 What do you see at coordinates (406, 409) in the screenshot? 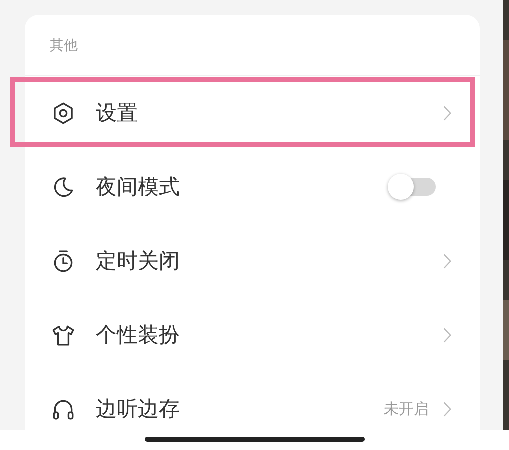
I see `status-text: 未开启` at bounding box center [406, 409].